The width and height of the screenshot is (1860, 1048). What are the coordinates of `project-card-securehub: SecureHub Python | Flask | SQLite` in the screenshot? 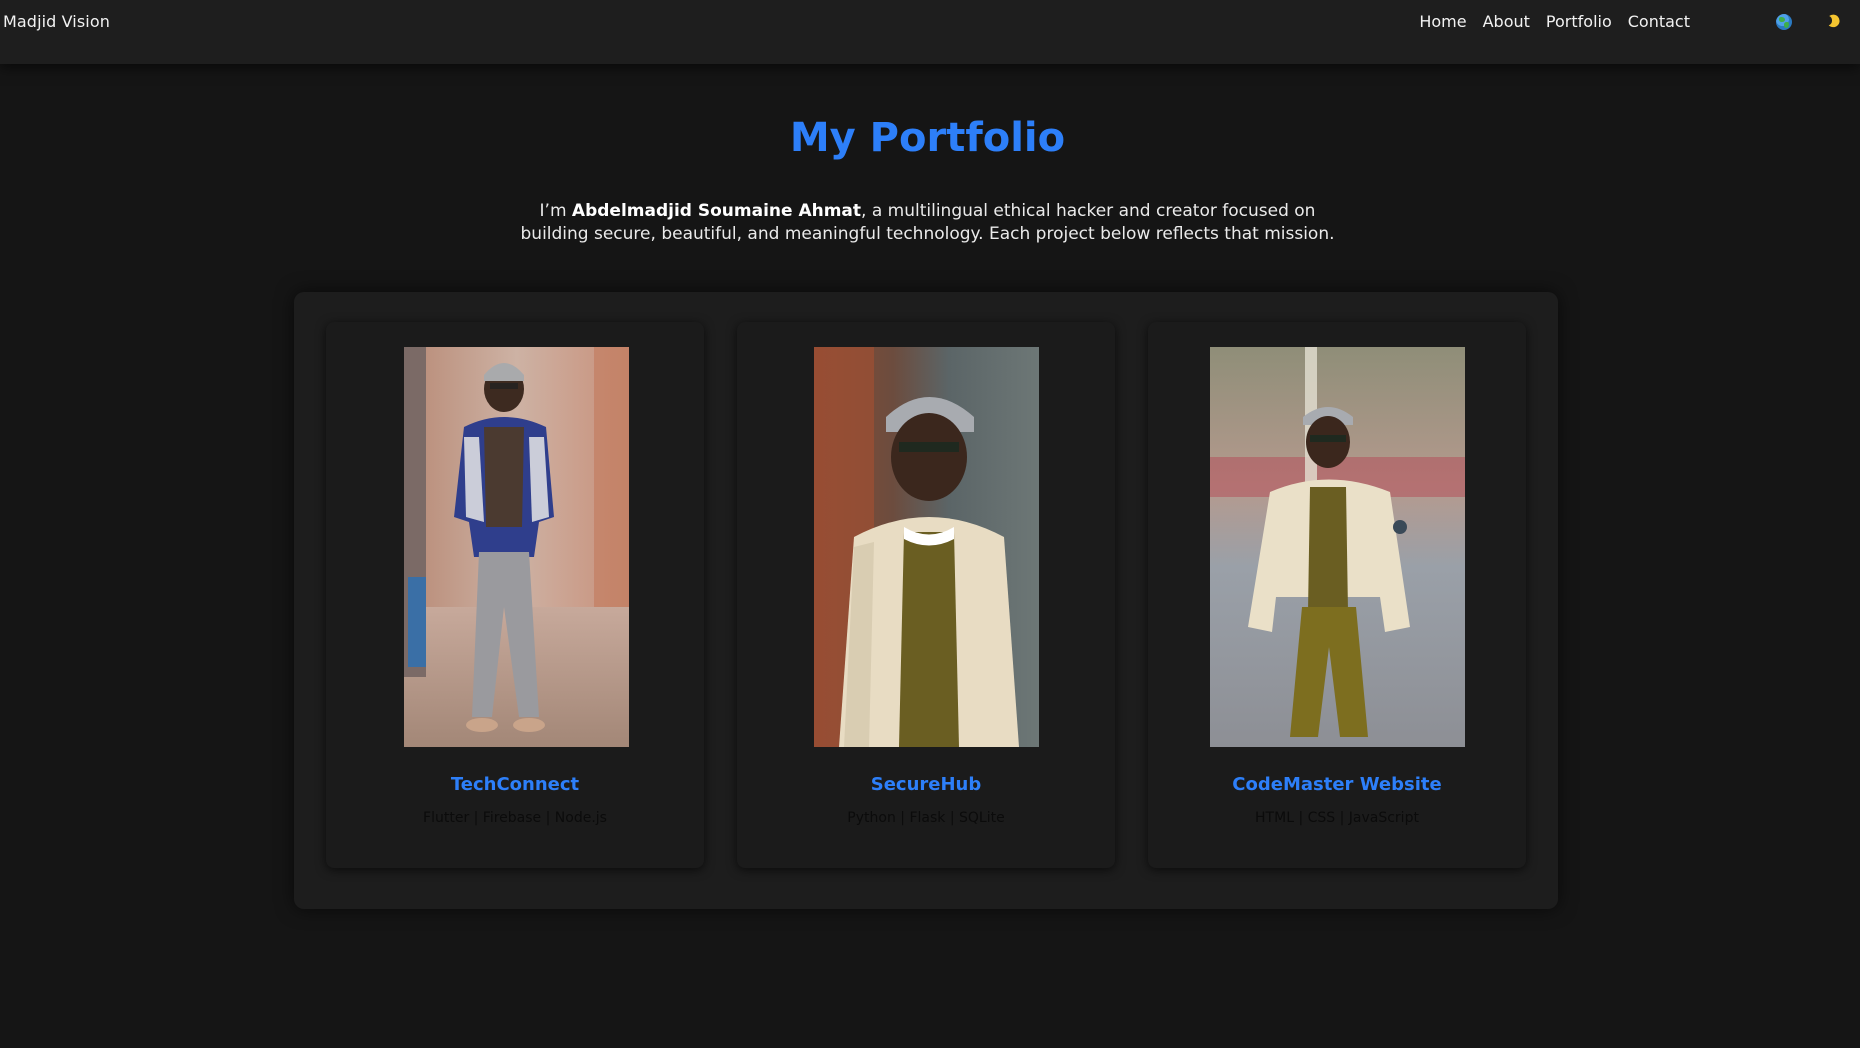 It's located at (926, 595).